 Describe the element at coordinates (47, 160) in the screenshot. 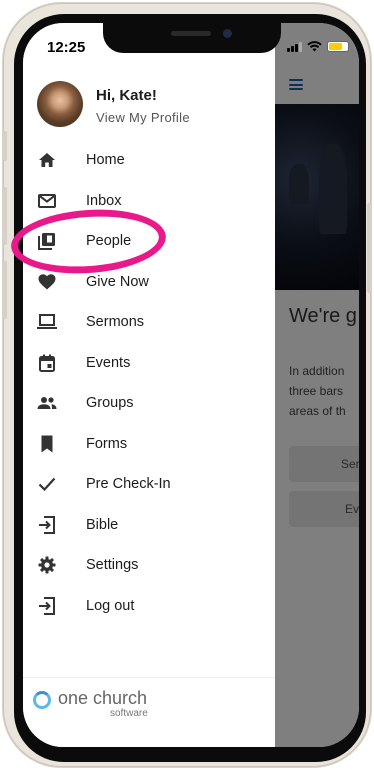

I see `home-icon` at that location.